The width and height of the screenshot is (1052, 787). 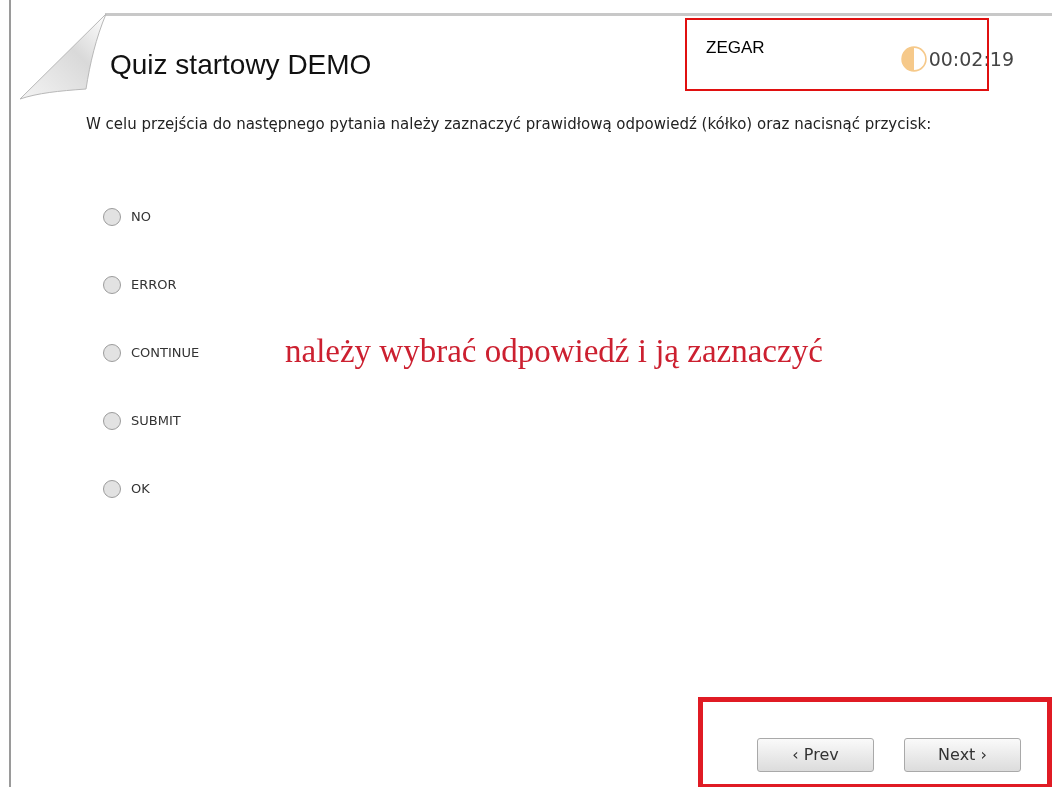 I want to click on answer-option: ERROR, so click(x=140, y=284).